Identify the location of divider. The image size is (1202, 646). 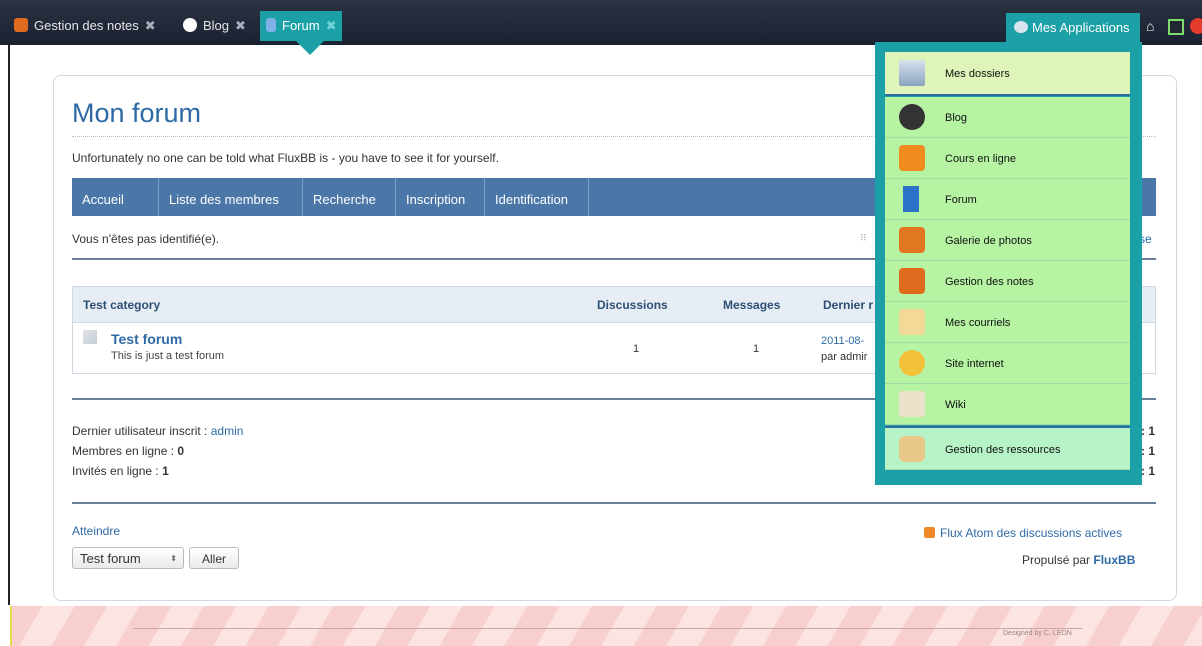
(614, 503).